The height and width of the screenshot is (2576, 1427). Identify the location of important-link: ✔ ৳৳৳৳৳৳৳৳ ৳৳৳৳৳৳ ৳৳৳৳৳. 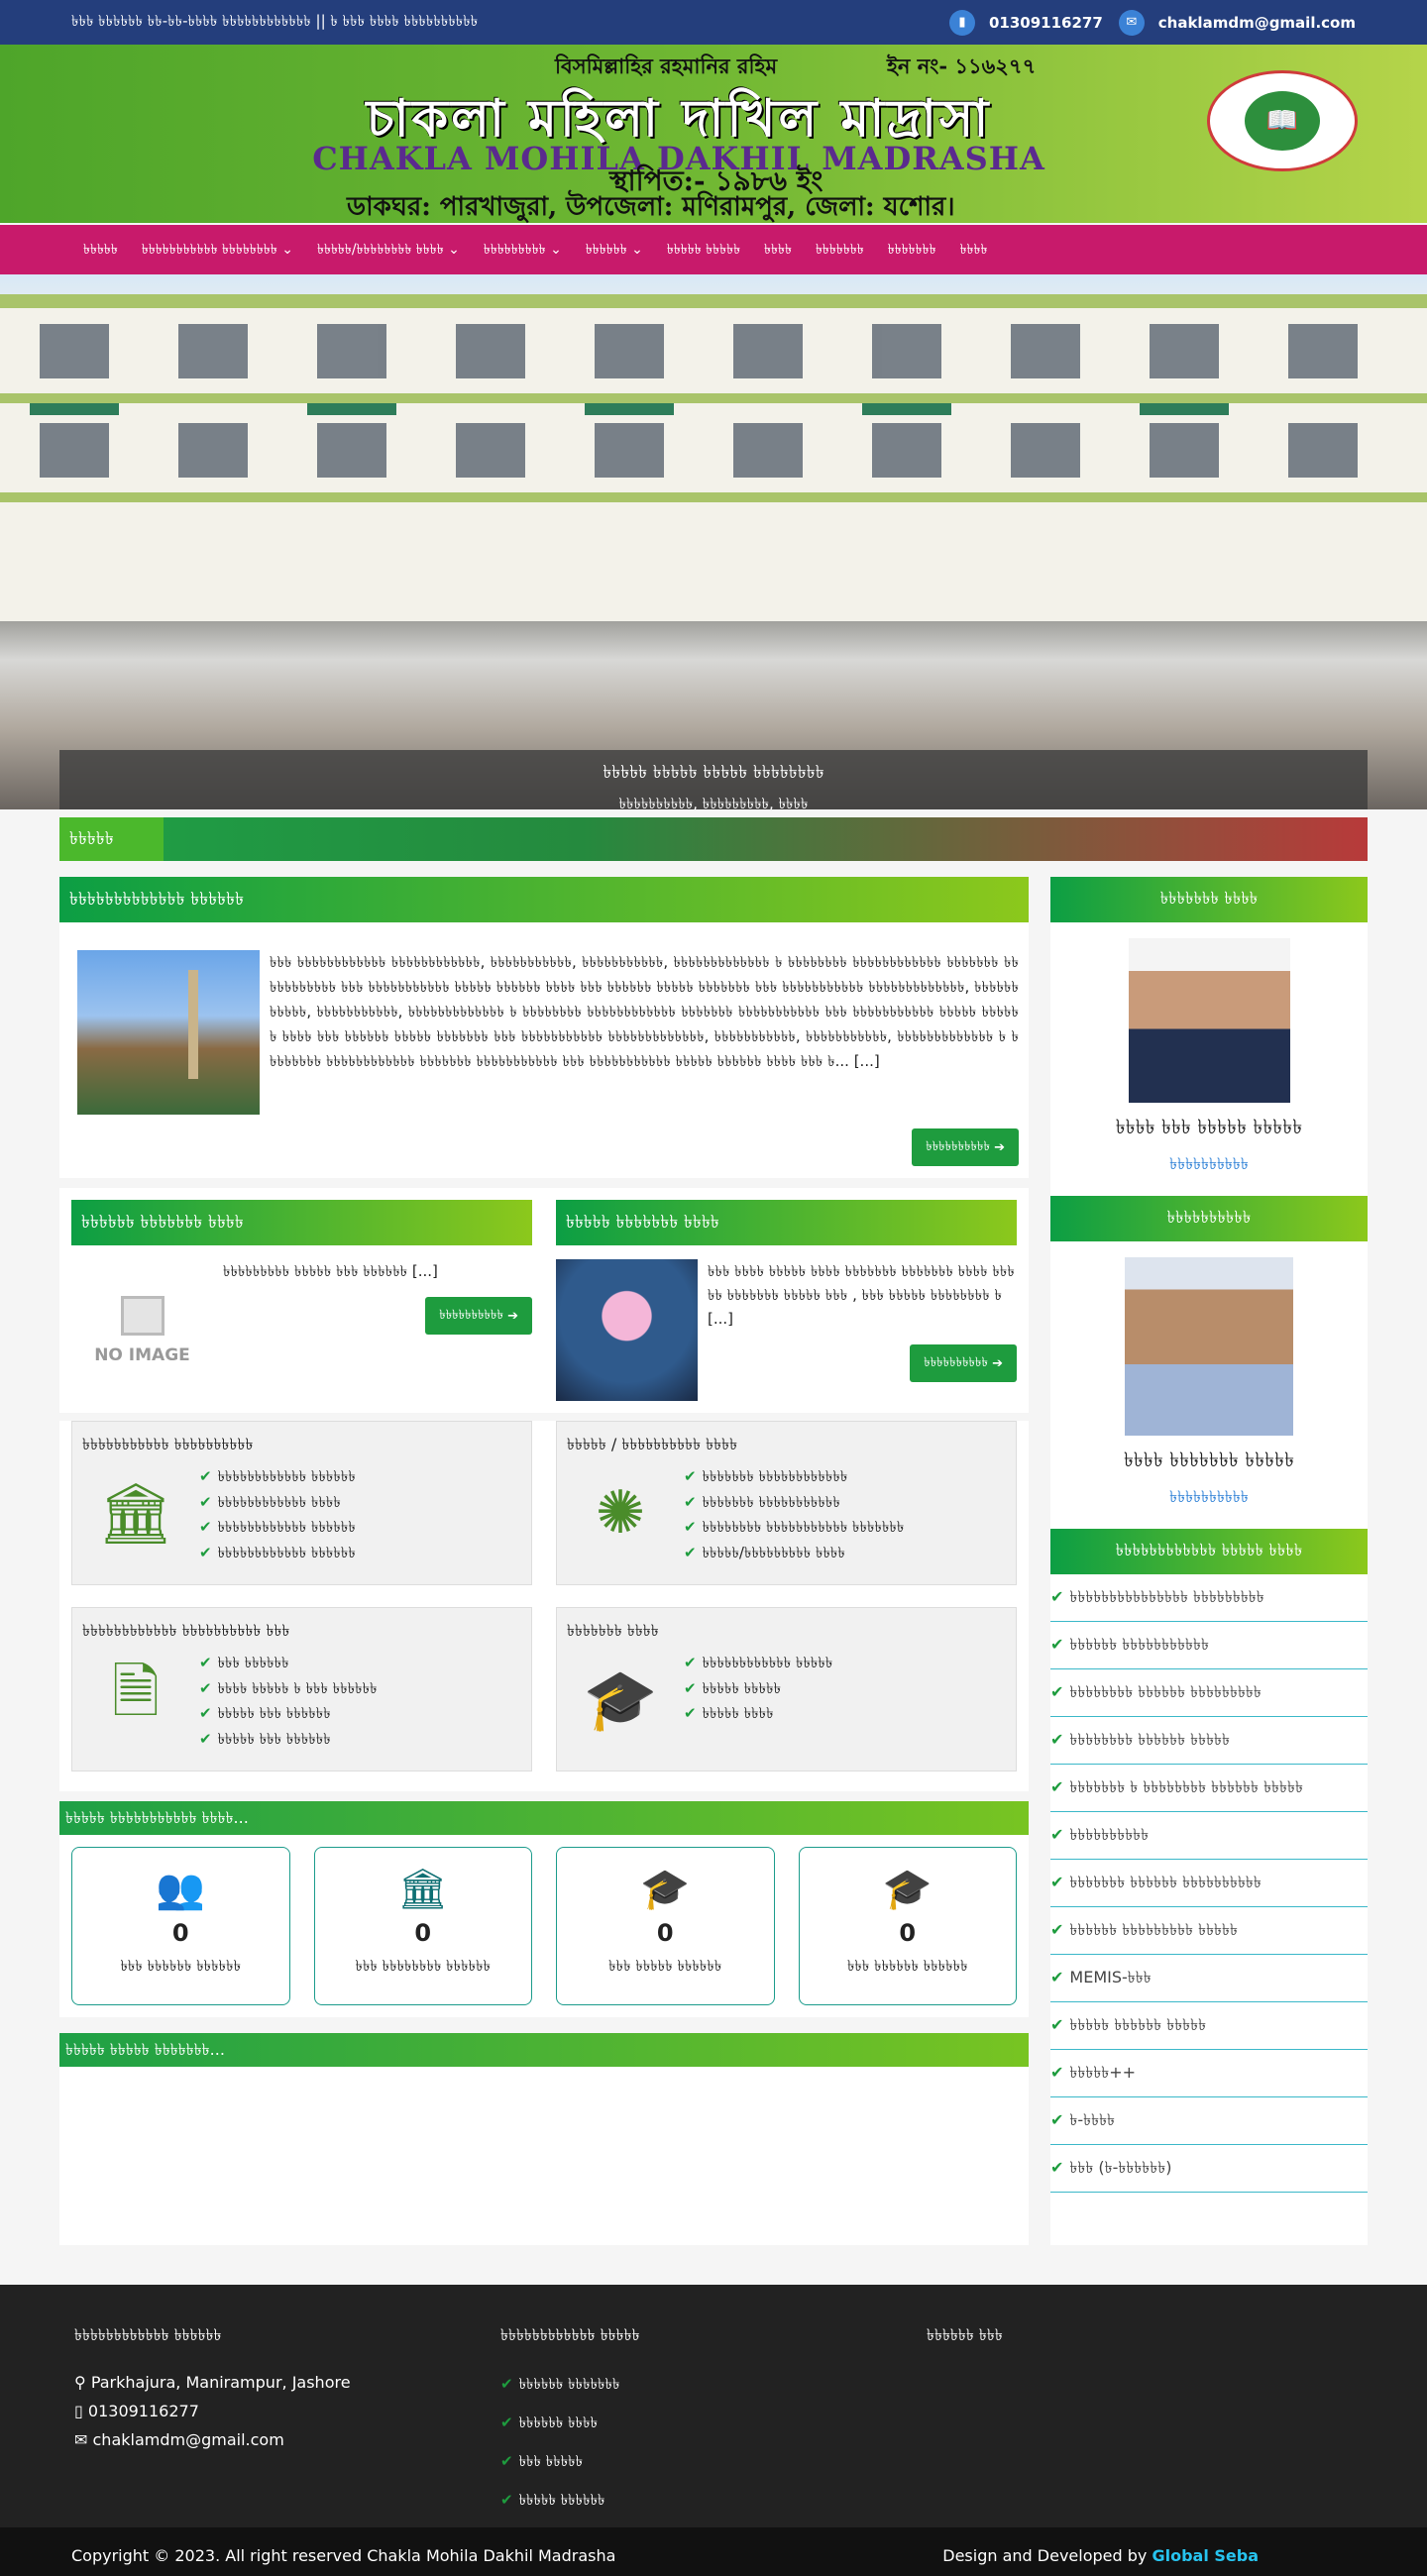
(1209, 1741).